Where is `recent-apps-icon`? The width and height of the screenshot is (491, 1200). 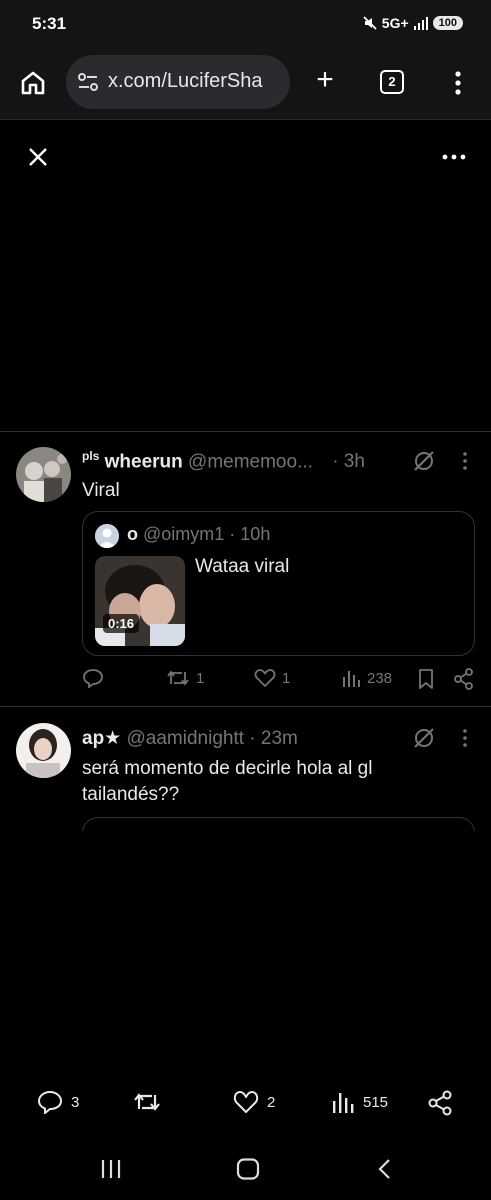 recent-apps-icon is located at coordinates (111, 1169).